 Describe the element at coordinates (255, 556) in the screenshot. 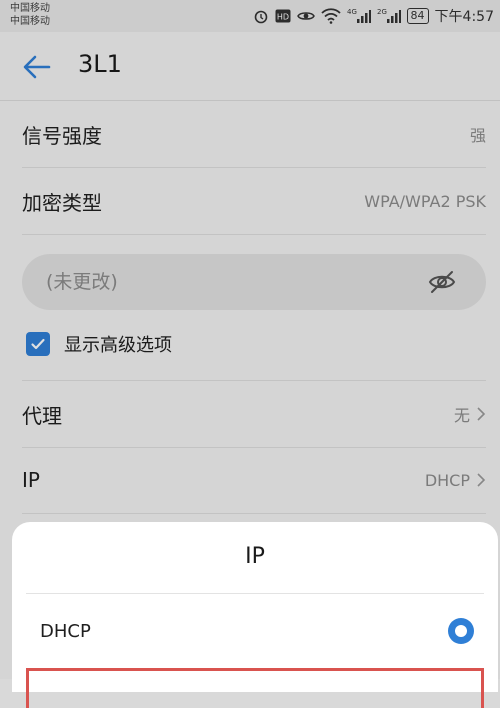

I see `sheet-title: IP` at that location.